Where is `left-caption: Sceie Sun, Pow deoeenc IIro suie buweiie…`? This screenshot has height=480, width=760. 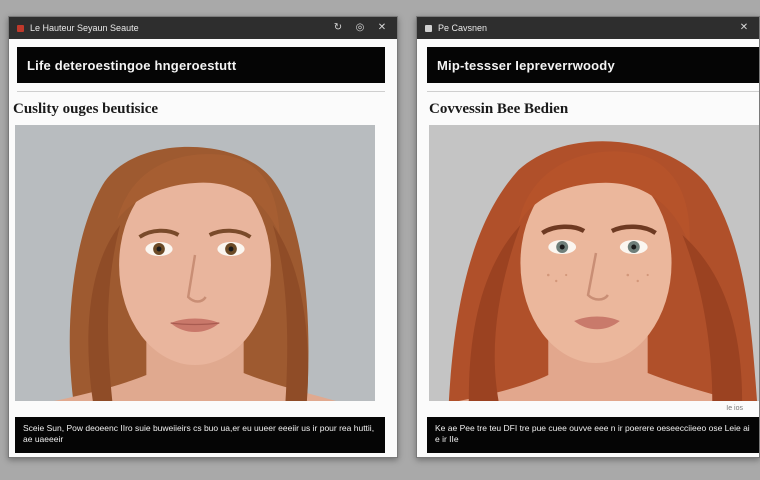 left-caption: Sceie Sun, Pow deoeenc IIro suie buweiie… is located at coordinates (200, 435).